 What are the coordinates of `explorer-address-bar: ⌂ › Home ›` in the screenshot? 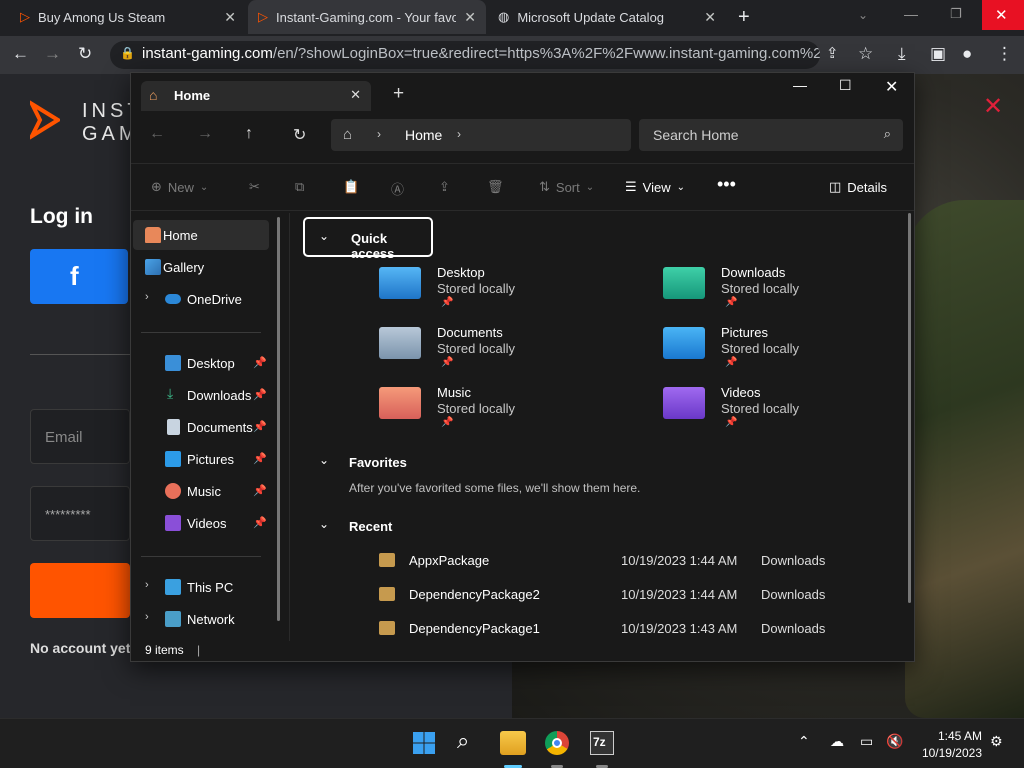 It's located at (481, 135).